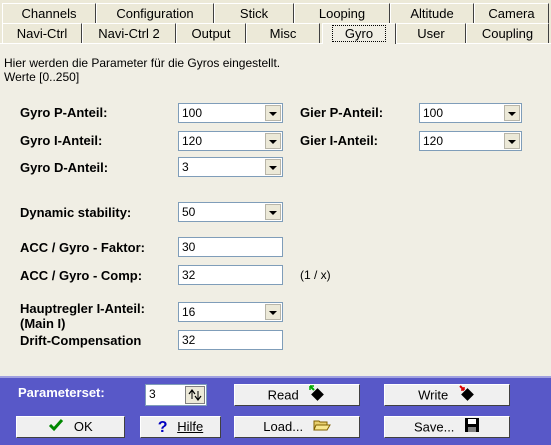 The image size is (551, 445). What do you see at coordinates (230, 167) in the screenshot?
I see `gyro-d-combo: 3` at bounding box center [230, 167].